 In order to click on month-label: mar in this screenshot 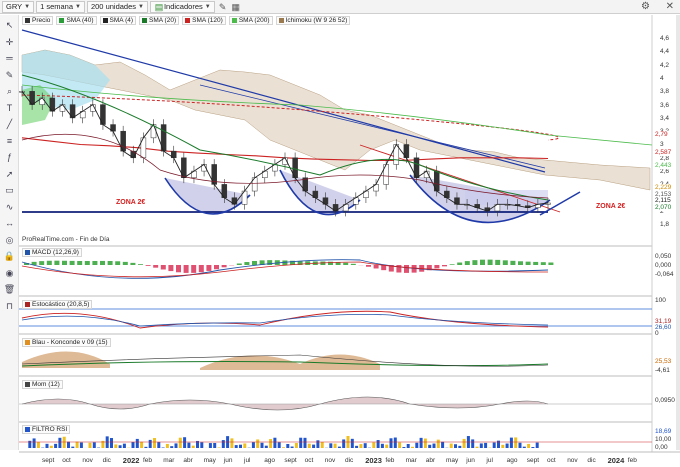, I will do `click(411, 460)`.